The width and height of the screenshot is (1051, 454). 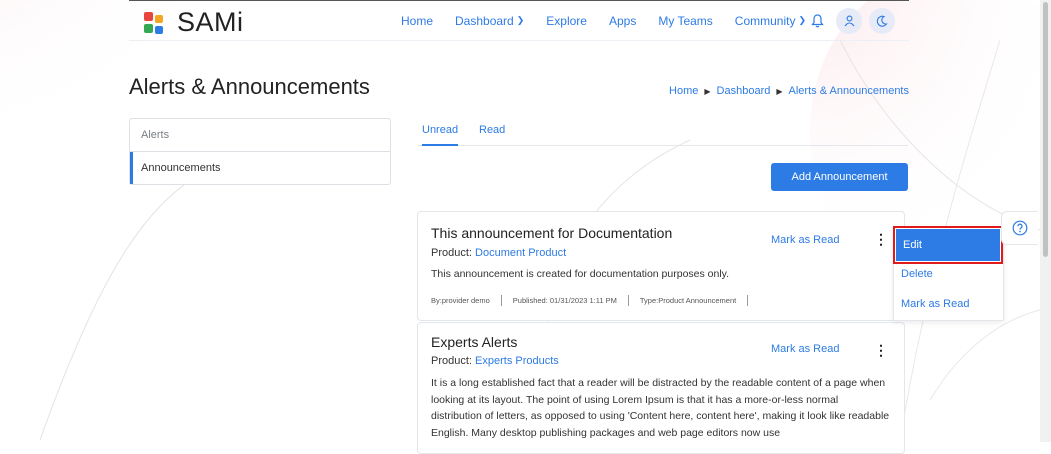 What do you see at coordinates (948, 245) in the screenshot?
I see `menu-item-edit: Edit` at bounding box center [948, 245].